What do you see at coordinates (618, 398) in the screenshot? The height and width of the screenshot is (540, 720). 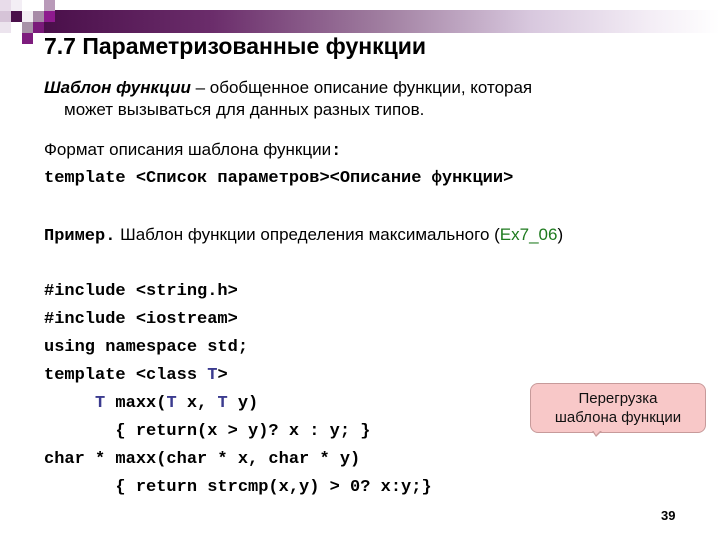 I see `callout-line-1: Перегрузка` at bounding box center [618, 398].